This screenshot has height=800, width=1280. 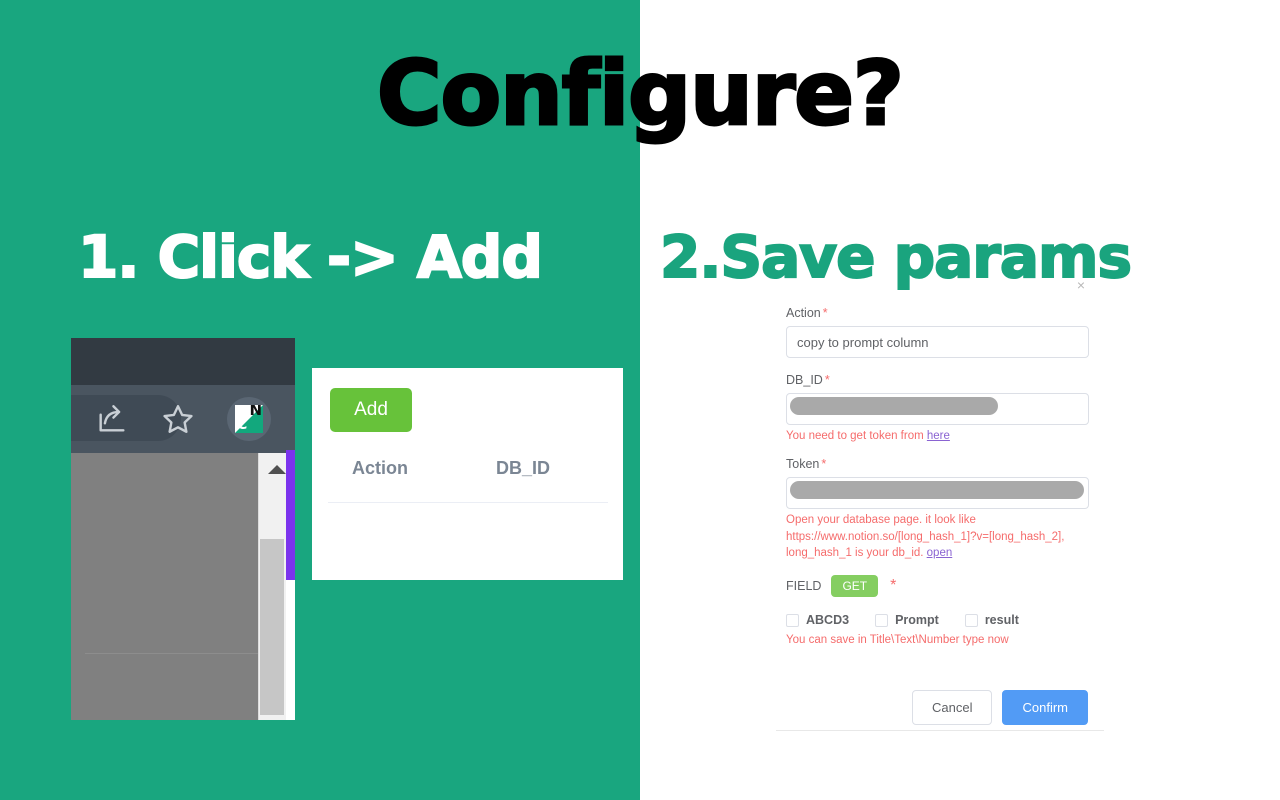 I want to click on confirm-button: Confirm, so click(x=1045, y=707).